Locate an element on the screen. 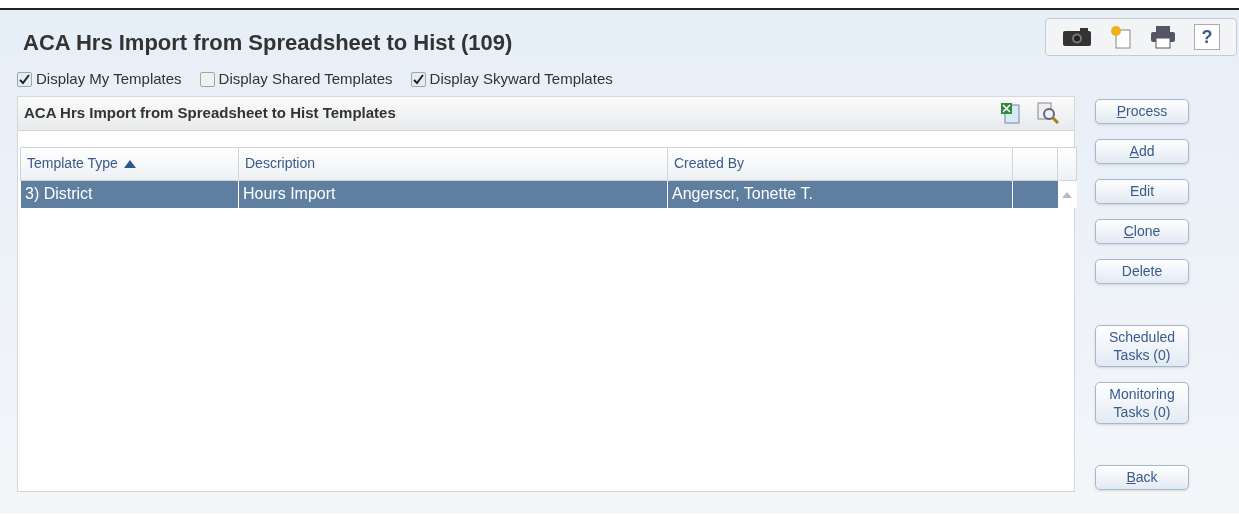  help-button: ? is located at coordinates (1207, 37).